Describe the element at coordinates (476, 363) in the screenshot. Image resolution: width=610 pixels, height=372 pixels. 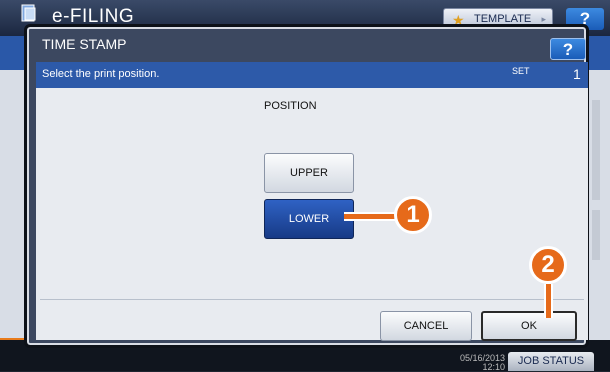
I see `clock: 05/16/2013 12:10` at that location.